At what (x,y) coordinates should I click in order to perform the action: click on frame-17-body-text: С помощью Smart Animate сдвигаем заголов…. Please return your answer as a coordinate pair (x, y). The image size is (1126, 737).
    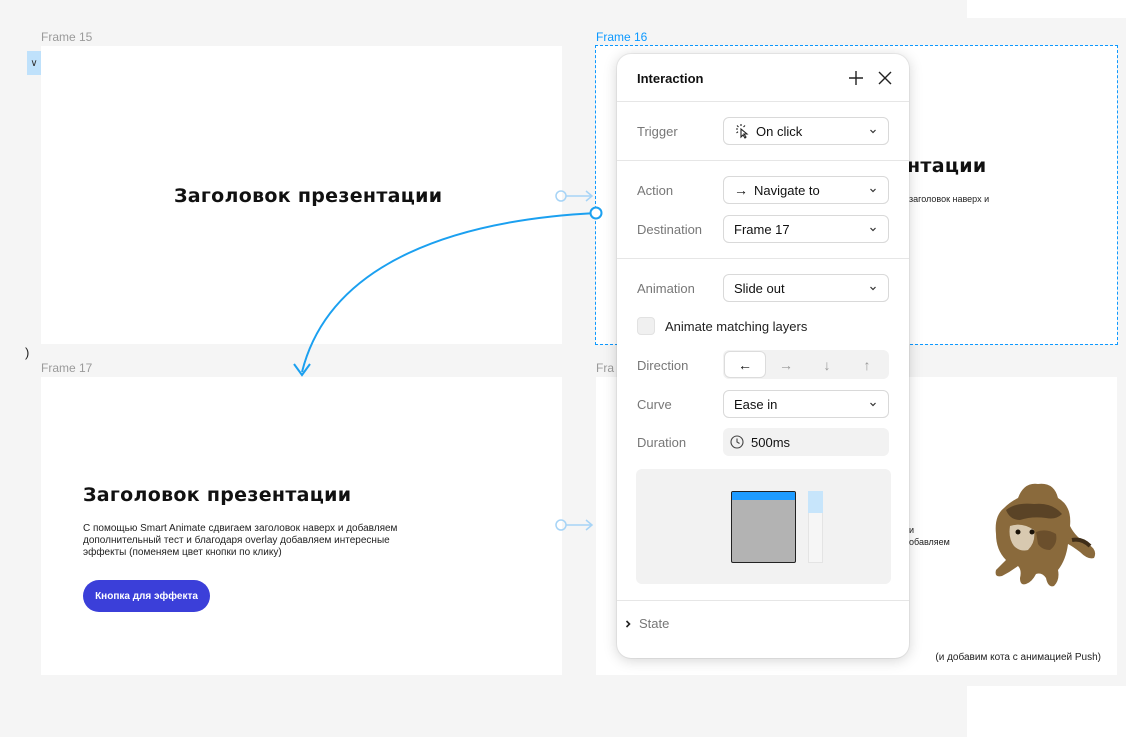
    Looking at the image, I should click on (240, 540).